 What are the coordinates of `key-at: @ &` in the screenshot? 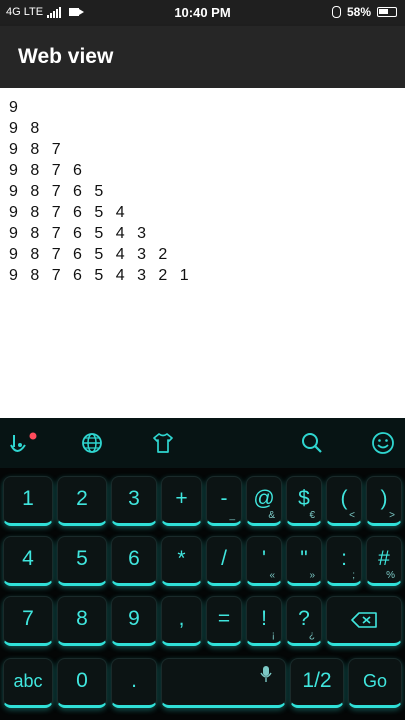 It's located at (264, 501).